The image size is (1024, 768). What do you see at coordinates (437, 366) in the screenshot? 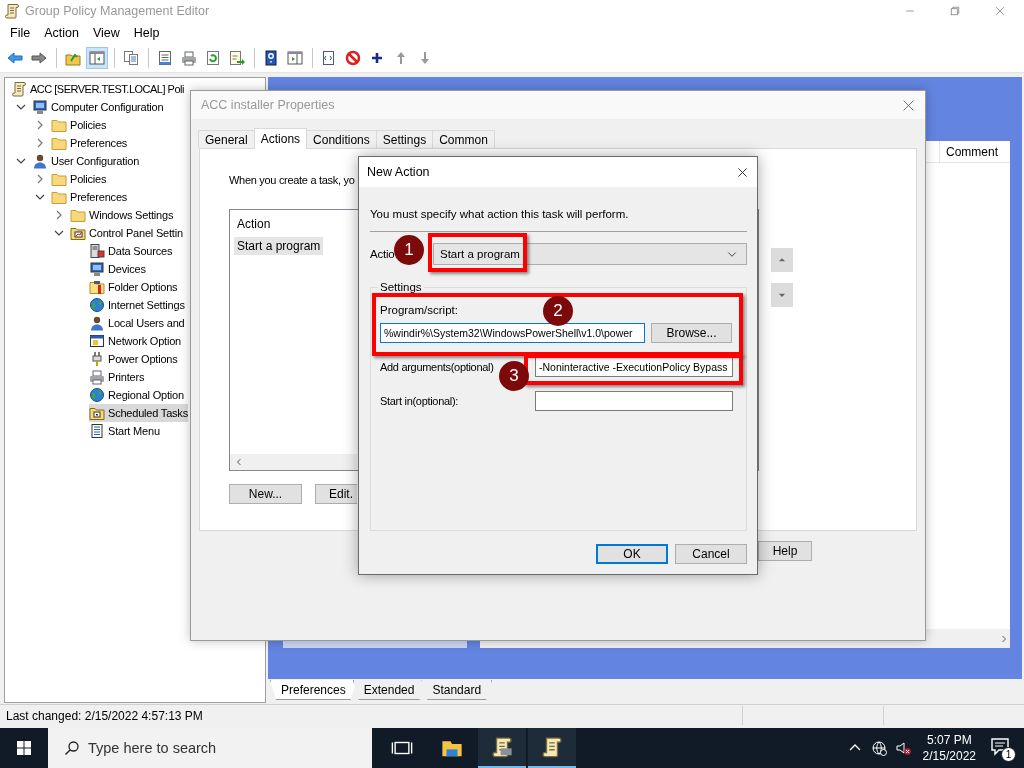
I see `field-label: Add arguments(optional)` at bounding box center [437, 366].